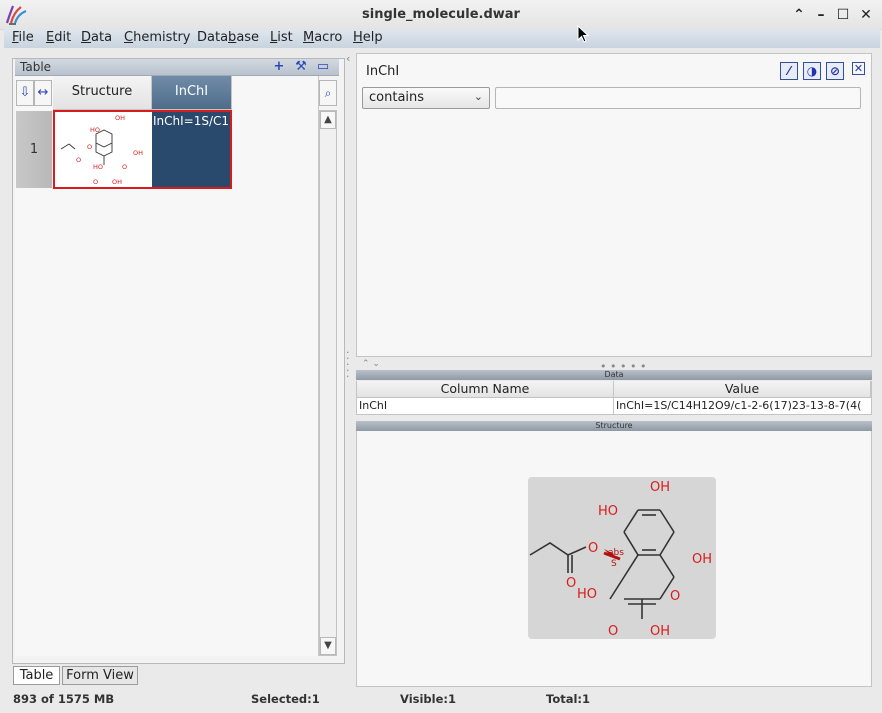 This screenshot has width=882, height=713. Describe the element at coordinates (328, 93) in the screenshot. I see `search-icon: ⌕` at that location.